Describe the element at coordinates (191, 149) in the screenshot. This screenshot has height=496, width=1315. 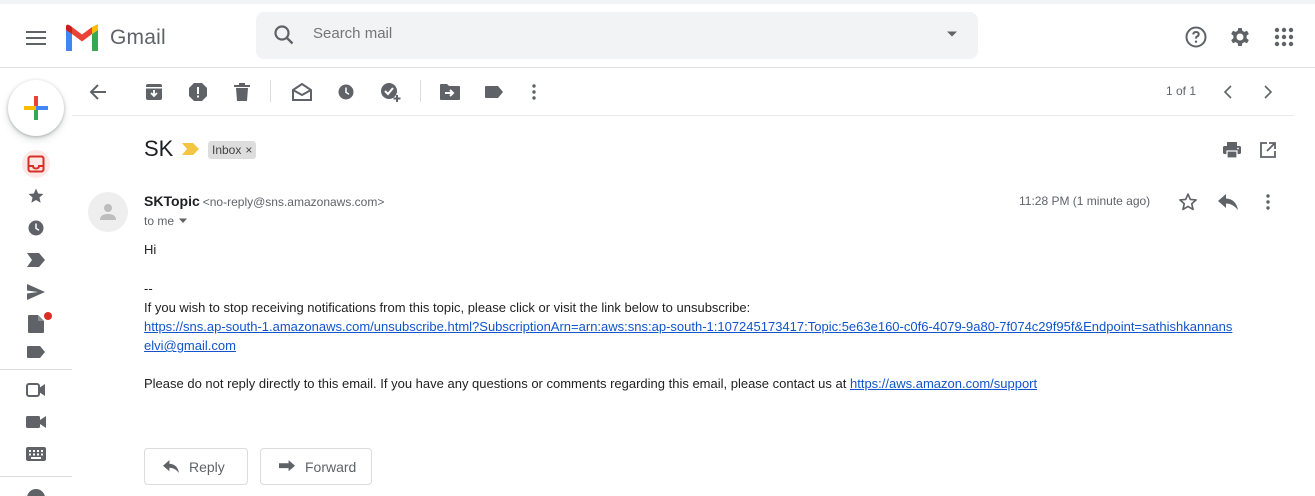
I see `importance-marker` at that location.